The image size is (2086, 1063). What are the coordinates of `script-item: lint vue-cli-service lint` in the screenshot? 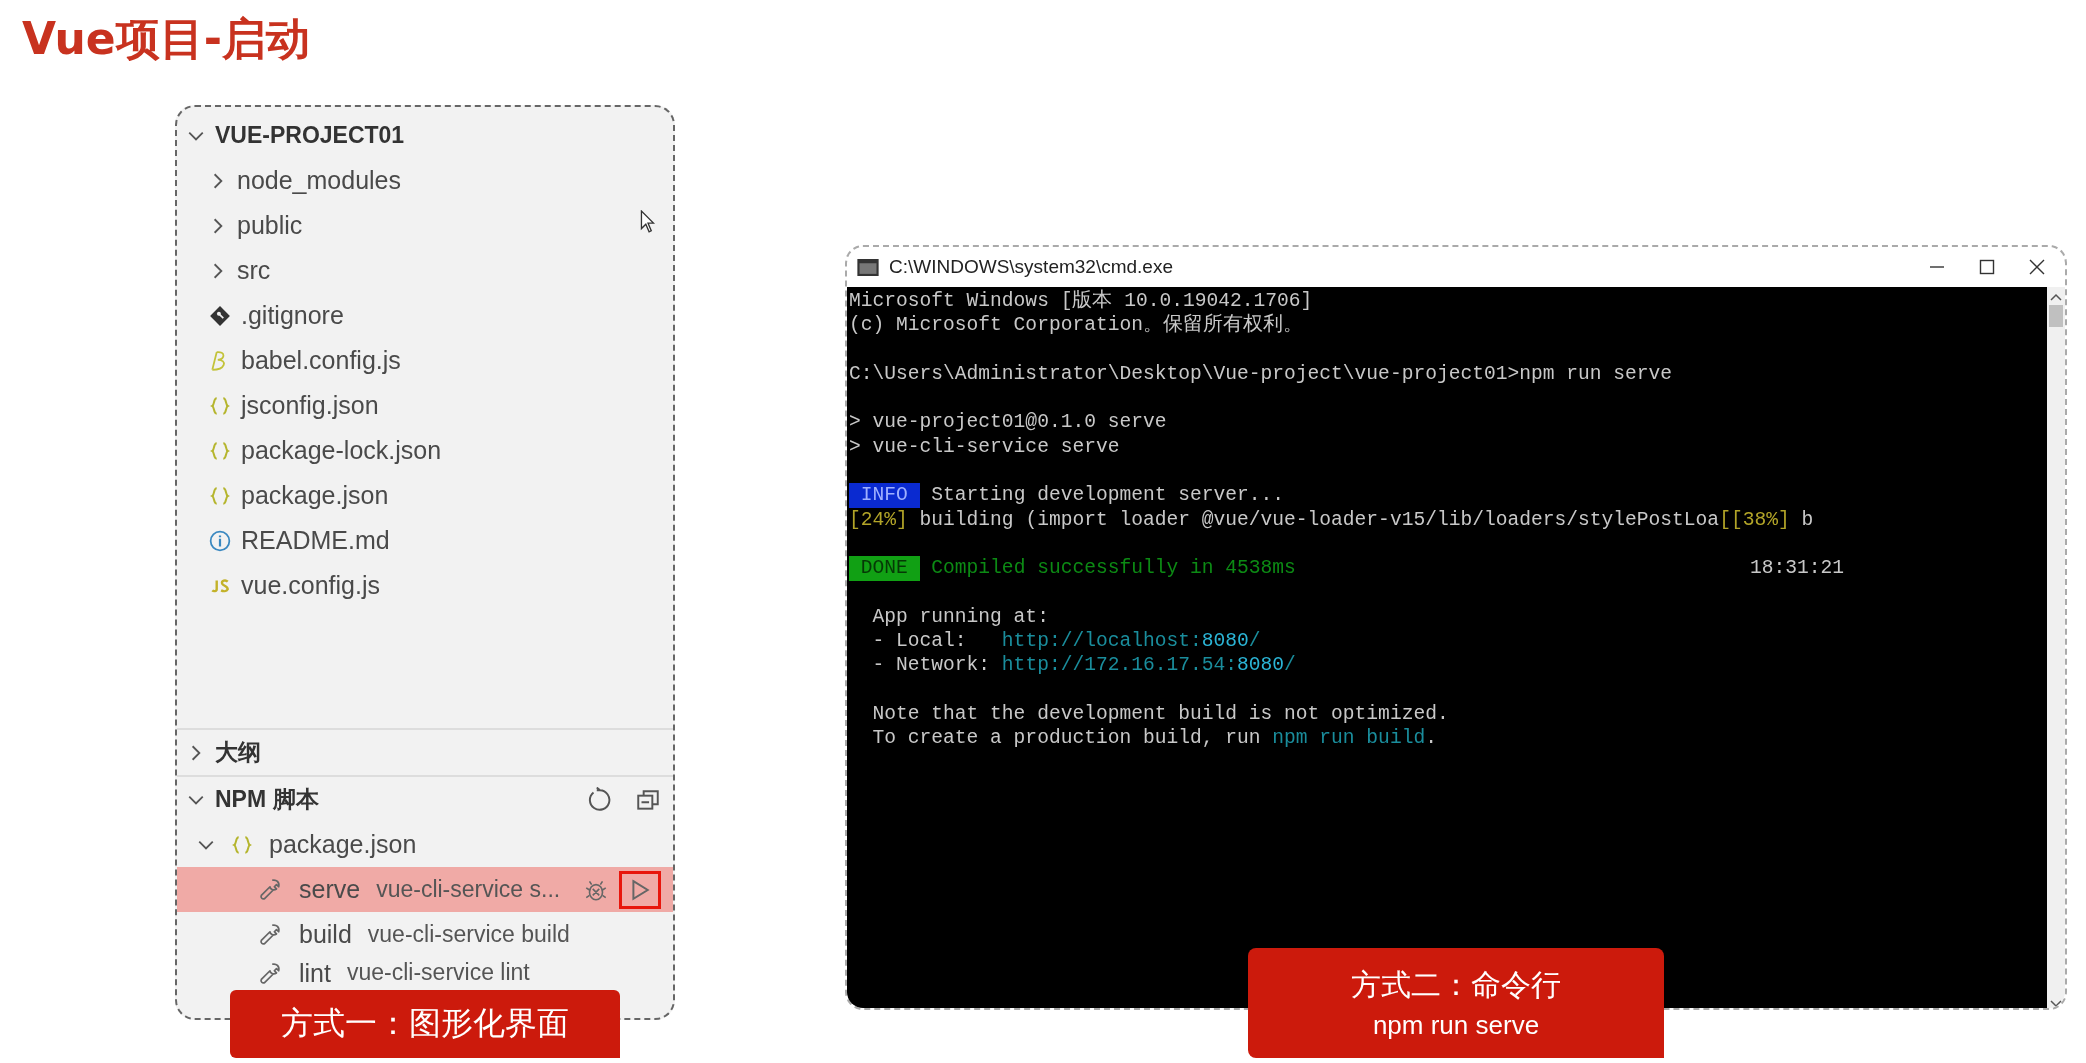 It's located at (425, 973).